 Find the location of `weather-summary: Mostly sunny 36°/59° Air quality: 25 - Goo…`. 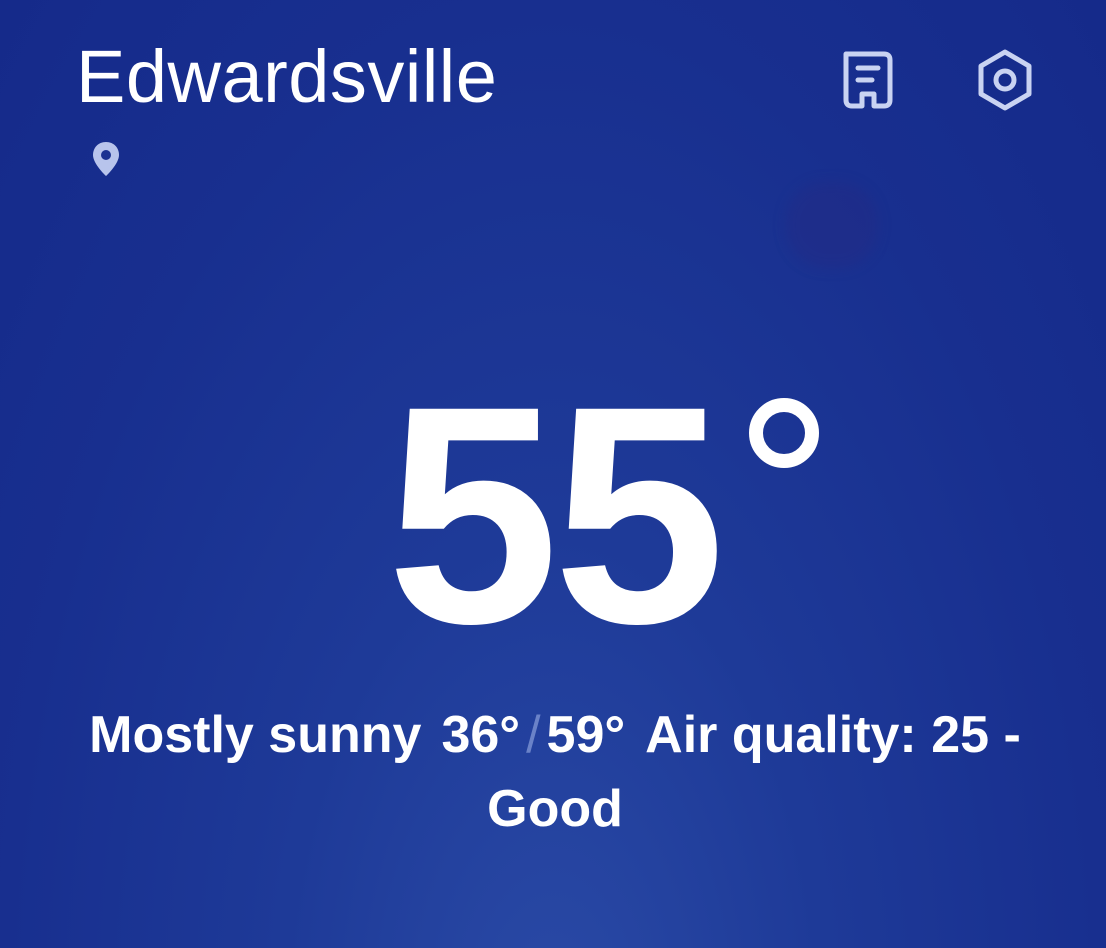

weather-summary: Mostly sunny 36°/59° Air quality: 25 - Goo… is located at coordinates (555, 772).